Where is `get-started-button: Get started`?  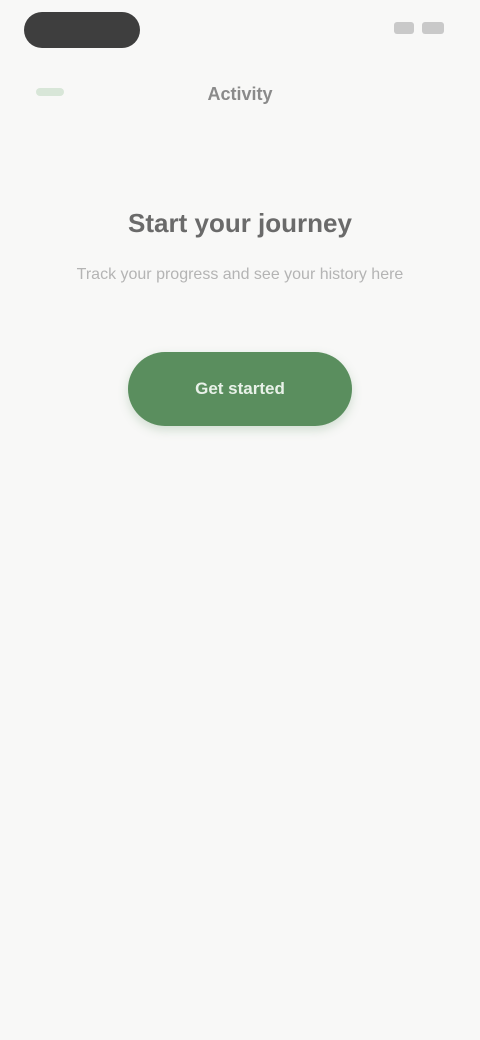 get-started-button: Get started is located at coordinates (240, 389).